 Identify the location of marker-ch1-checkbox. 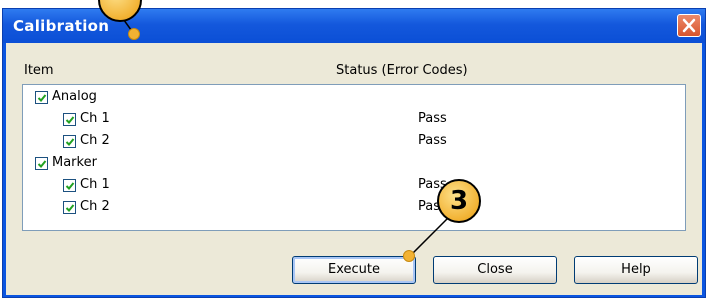
(69, 185).